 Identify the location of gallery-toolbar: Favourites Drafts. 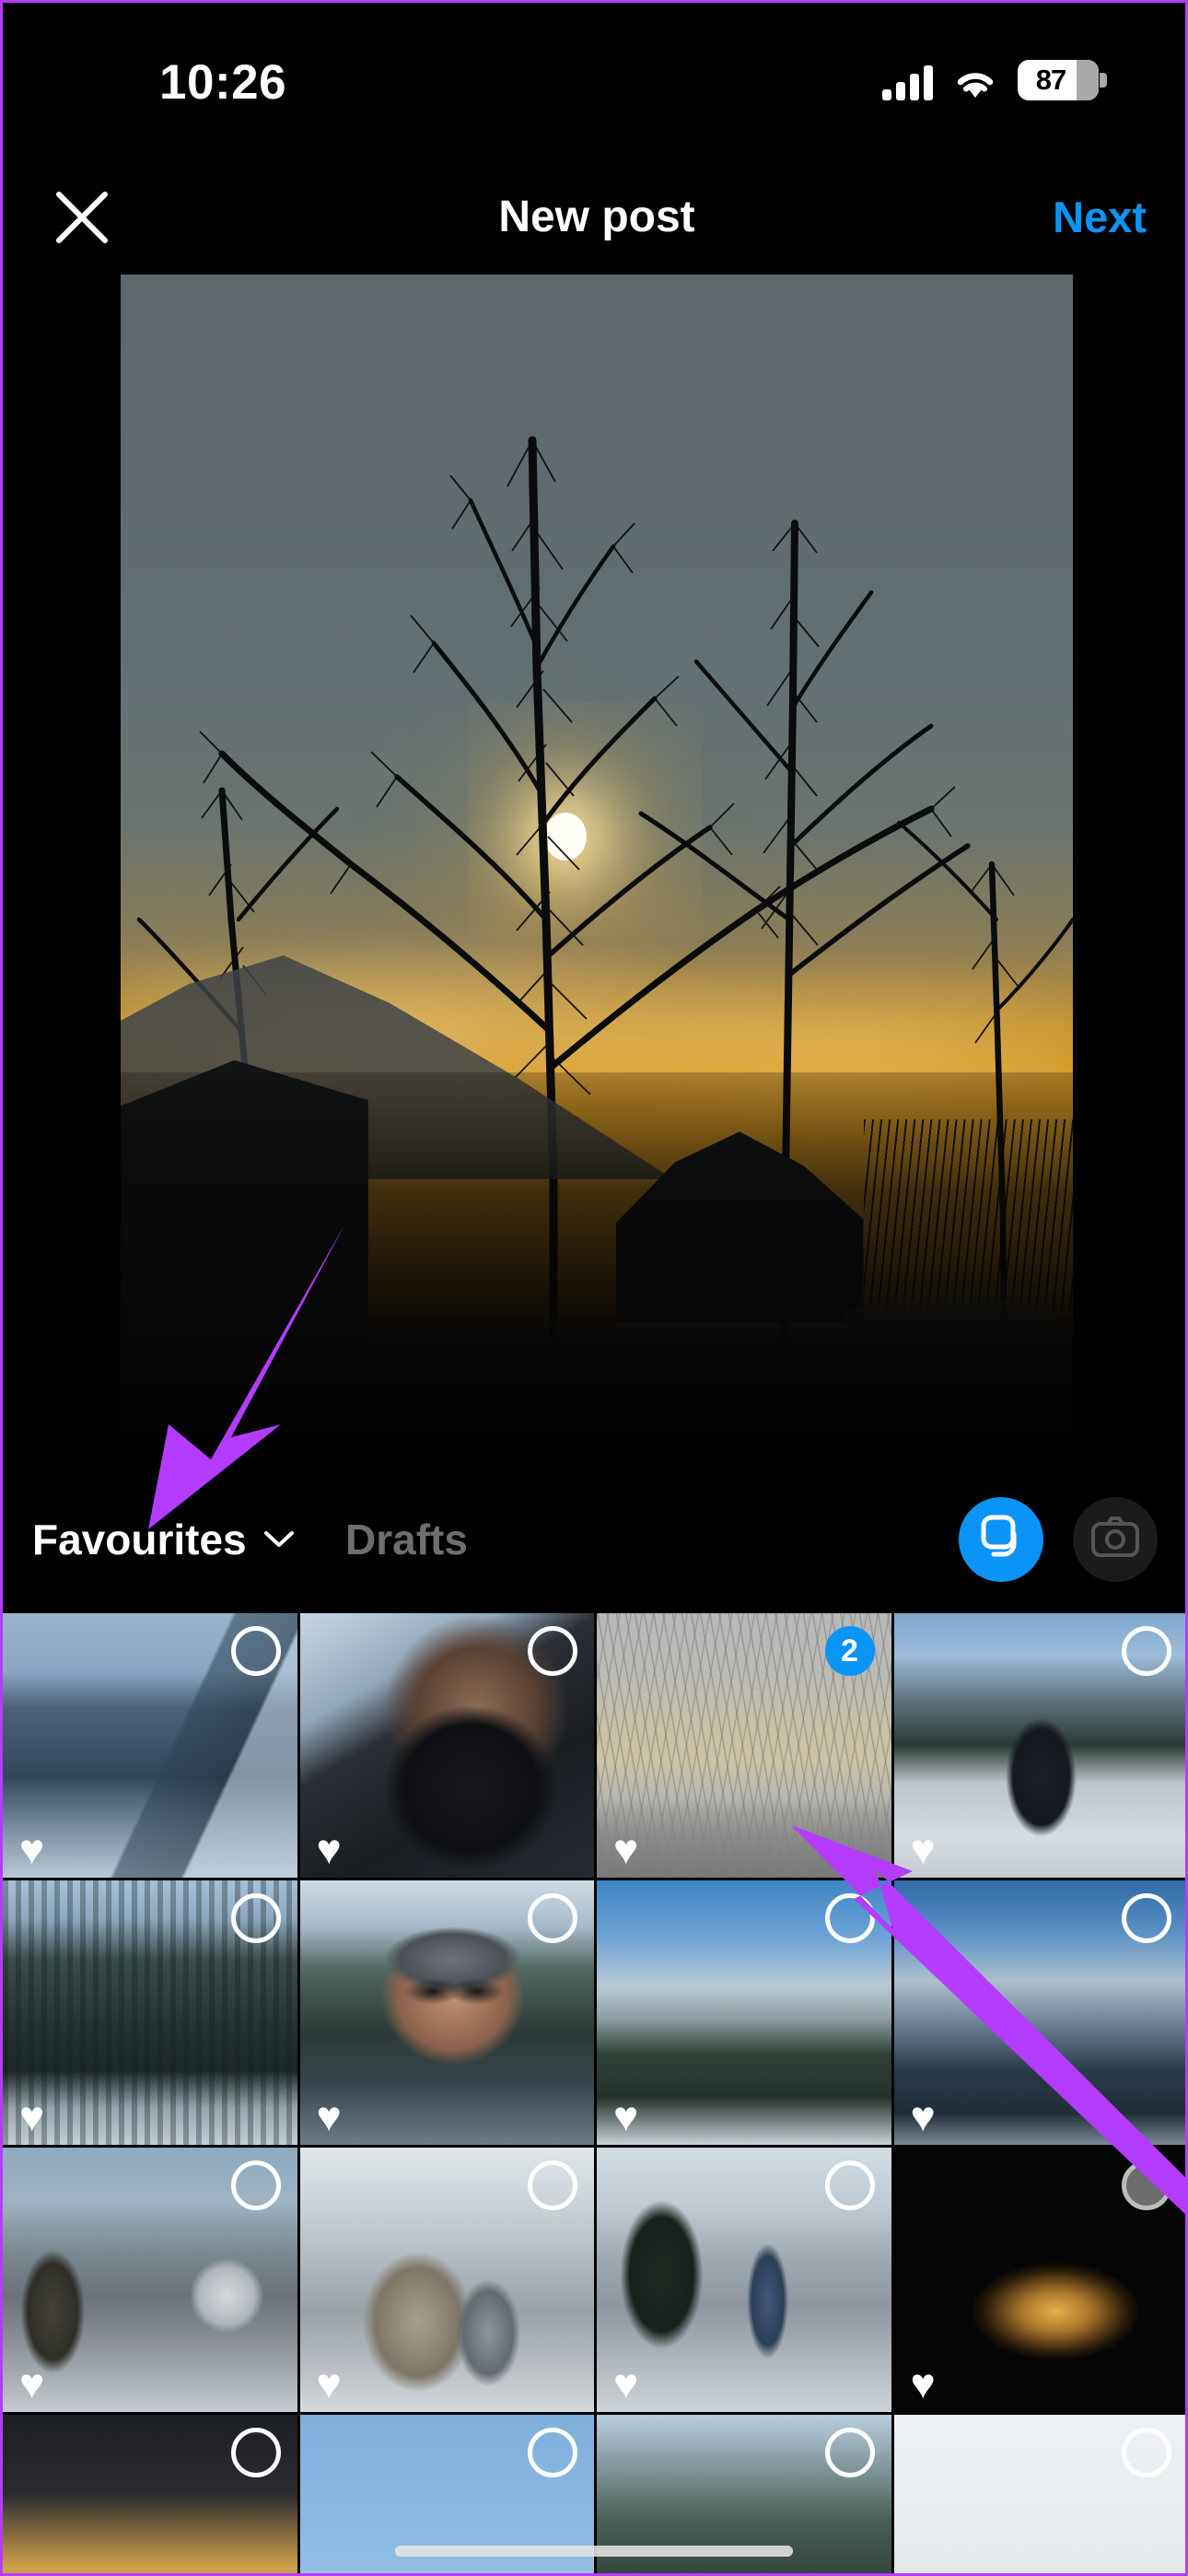
(594, 1539).